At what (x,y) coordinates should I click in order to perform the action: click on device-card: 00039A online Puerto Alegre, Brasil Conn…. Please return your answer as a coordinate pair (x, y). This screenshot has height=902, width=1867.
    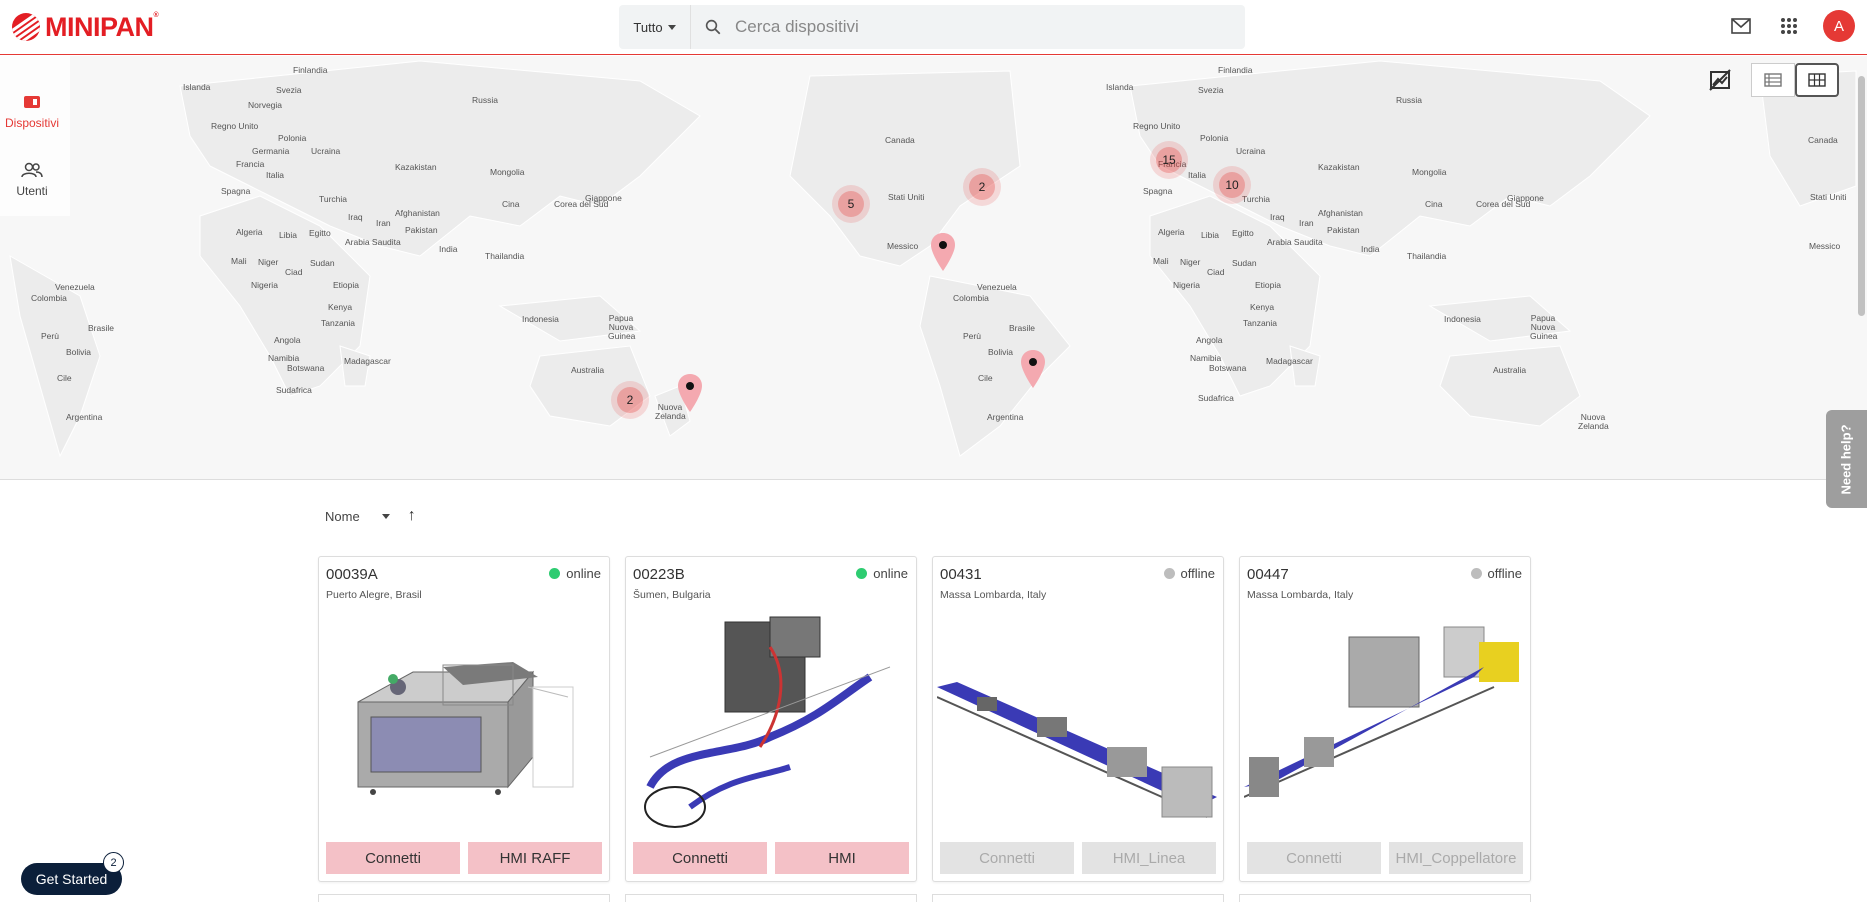
    Looking at the image, I should click on (464, 719).